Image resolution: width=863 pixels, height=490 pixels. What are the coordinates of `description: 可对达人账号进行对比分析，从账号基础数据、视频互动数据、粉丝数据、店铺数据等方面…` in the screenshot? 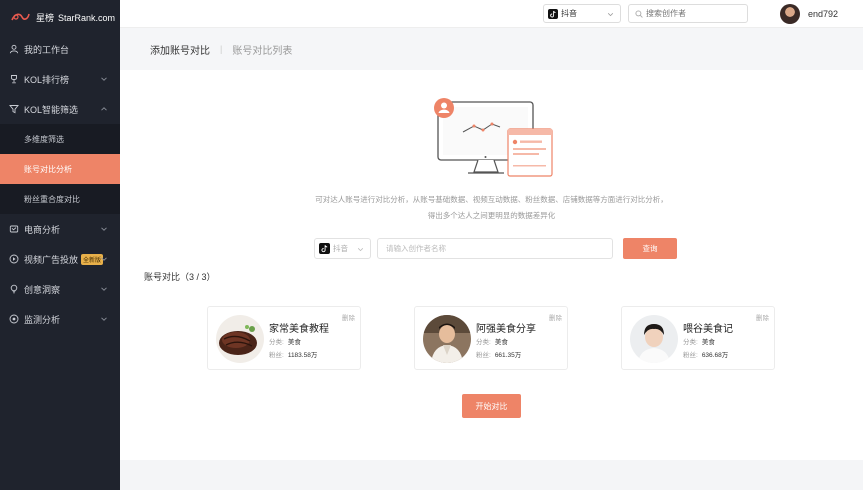 It's located at (491, 208).